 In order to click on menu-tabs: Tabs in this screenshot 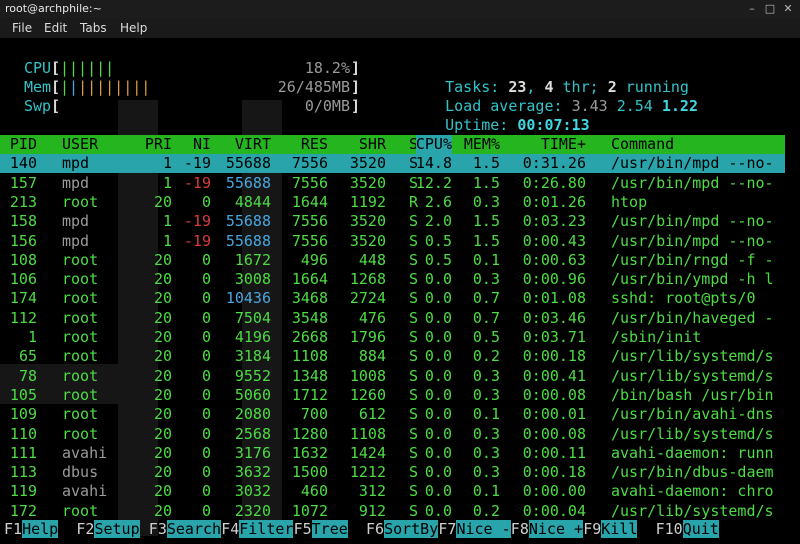, I will do `click(93, 28)`.